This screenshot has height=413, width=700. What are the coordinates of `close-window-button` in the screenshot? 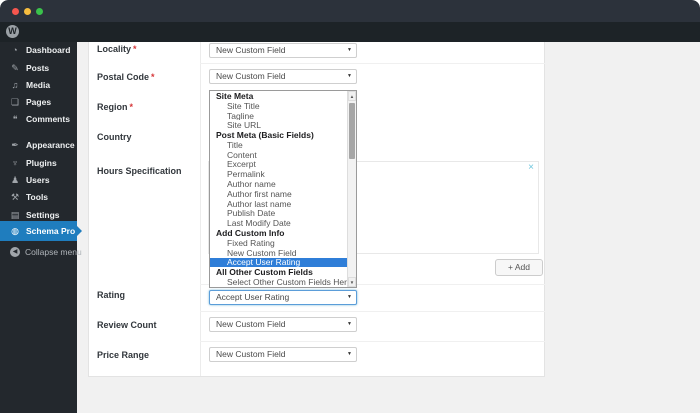 It's located at (15, 11).